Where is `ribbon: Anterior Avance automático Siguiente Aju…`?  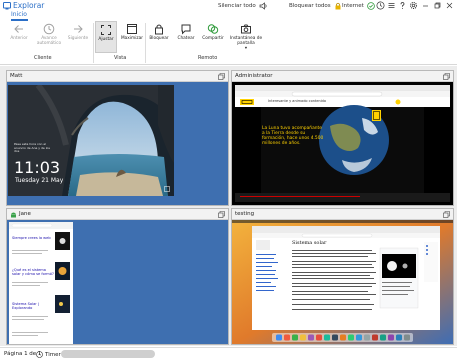 ribbon: Anterior Avance automático Siguiente Aju… is located at coordinates (228, 43).